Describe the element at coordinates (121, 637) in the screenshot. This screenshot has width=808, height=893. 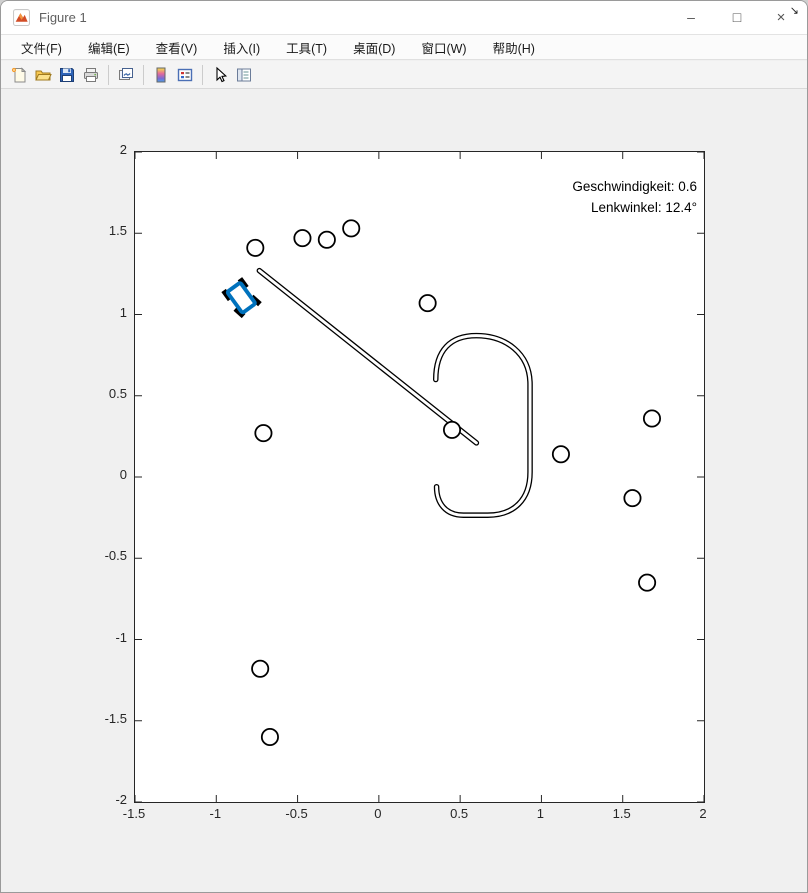
I see `y-tick-label: -1` at that location.